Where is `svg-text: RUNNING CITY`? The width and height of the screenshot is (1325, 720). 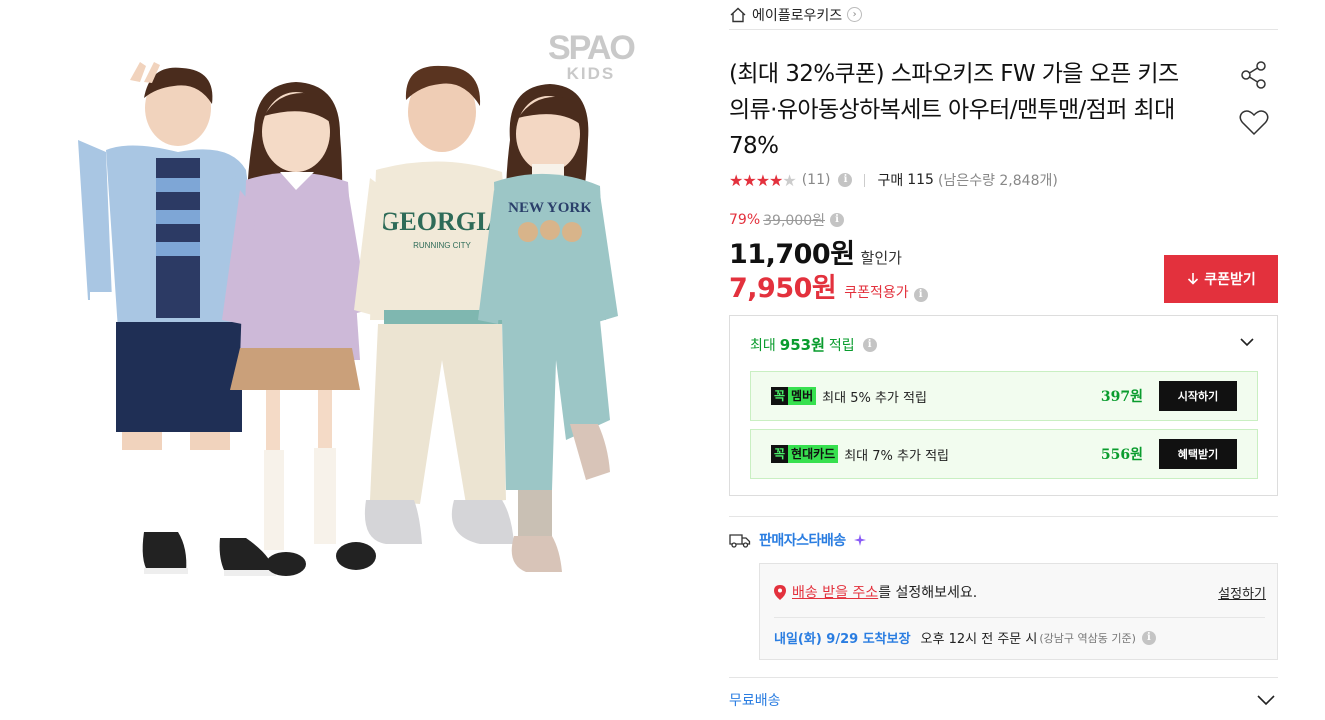 svg-text: RUNNING CITY is located at coordinates (442, 245).